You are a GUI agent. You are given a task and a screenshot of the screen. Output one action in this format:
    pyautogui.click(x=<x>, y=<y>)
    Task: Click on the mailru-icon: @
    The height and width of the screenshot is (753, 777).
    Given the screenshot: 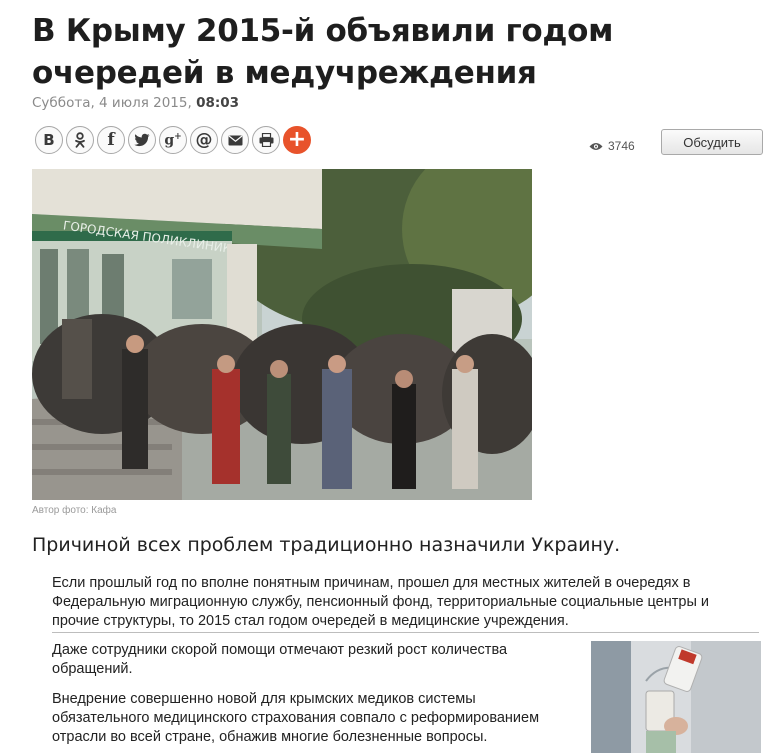 What is the action you would take?
    pyautogui.click(x=204, y=140)
    